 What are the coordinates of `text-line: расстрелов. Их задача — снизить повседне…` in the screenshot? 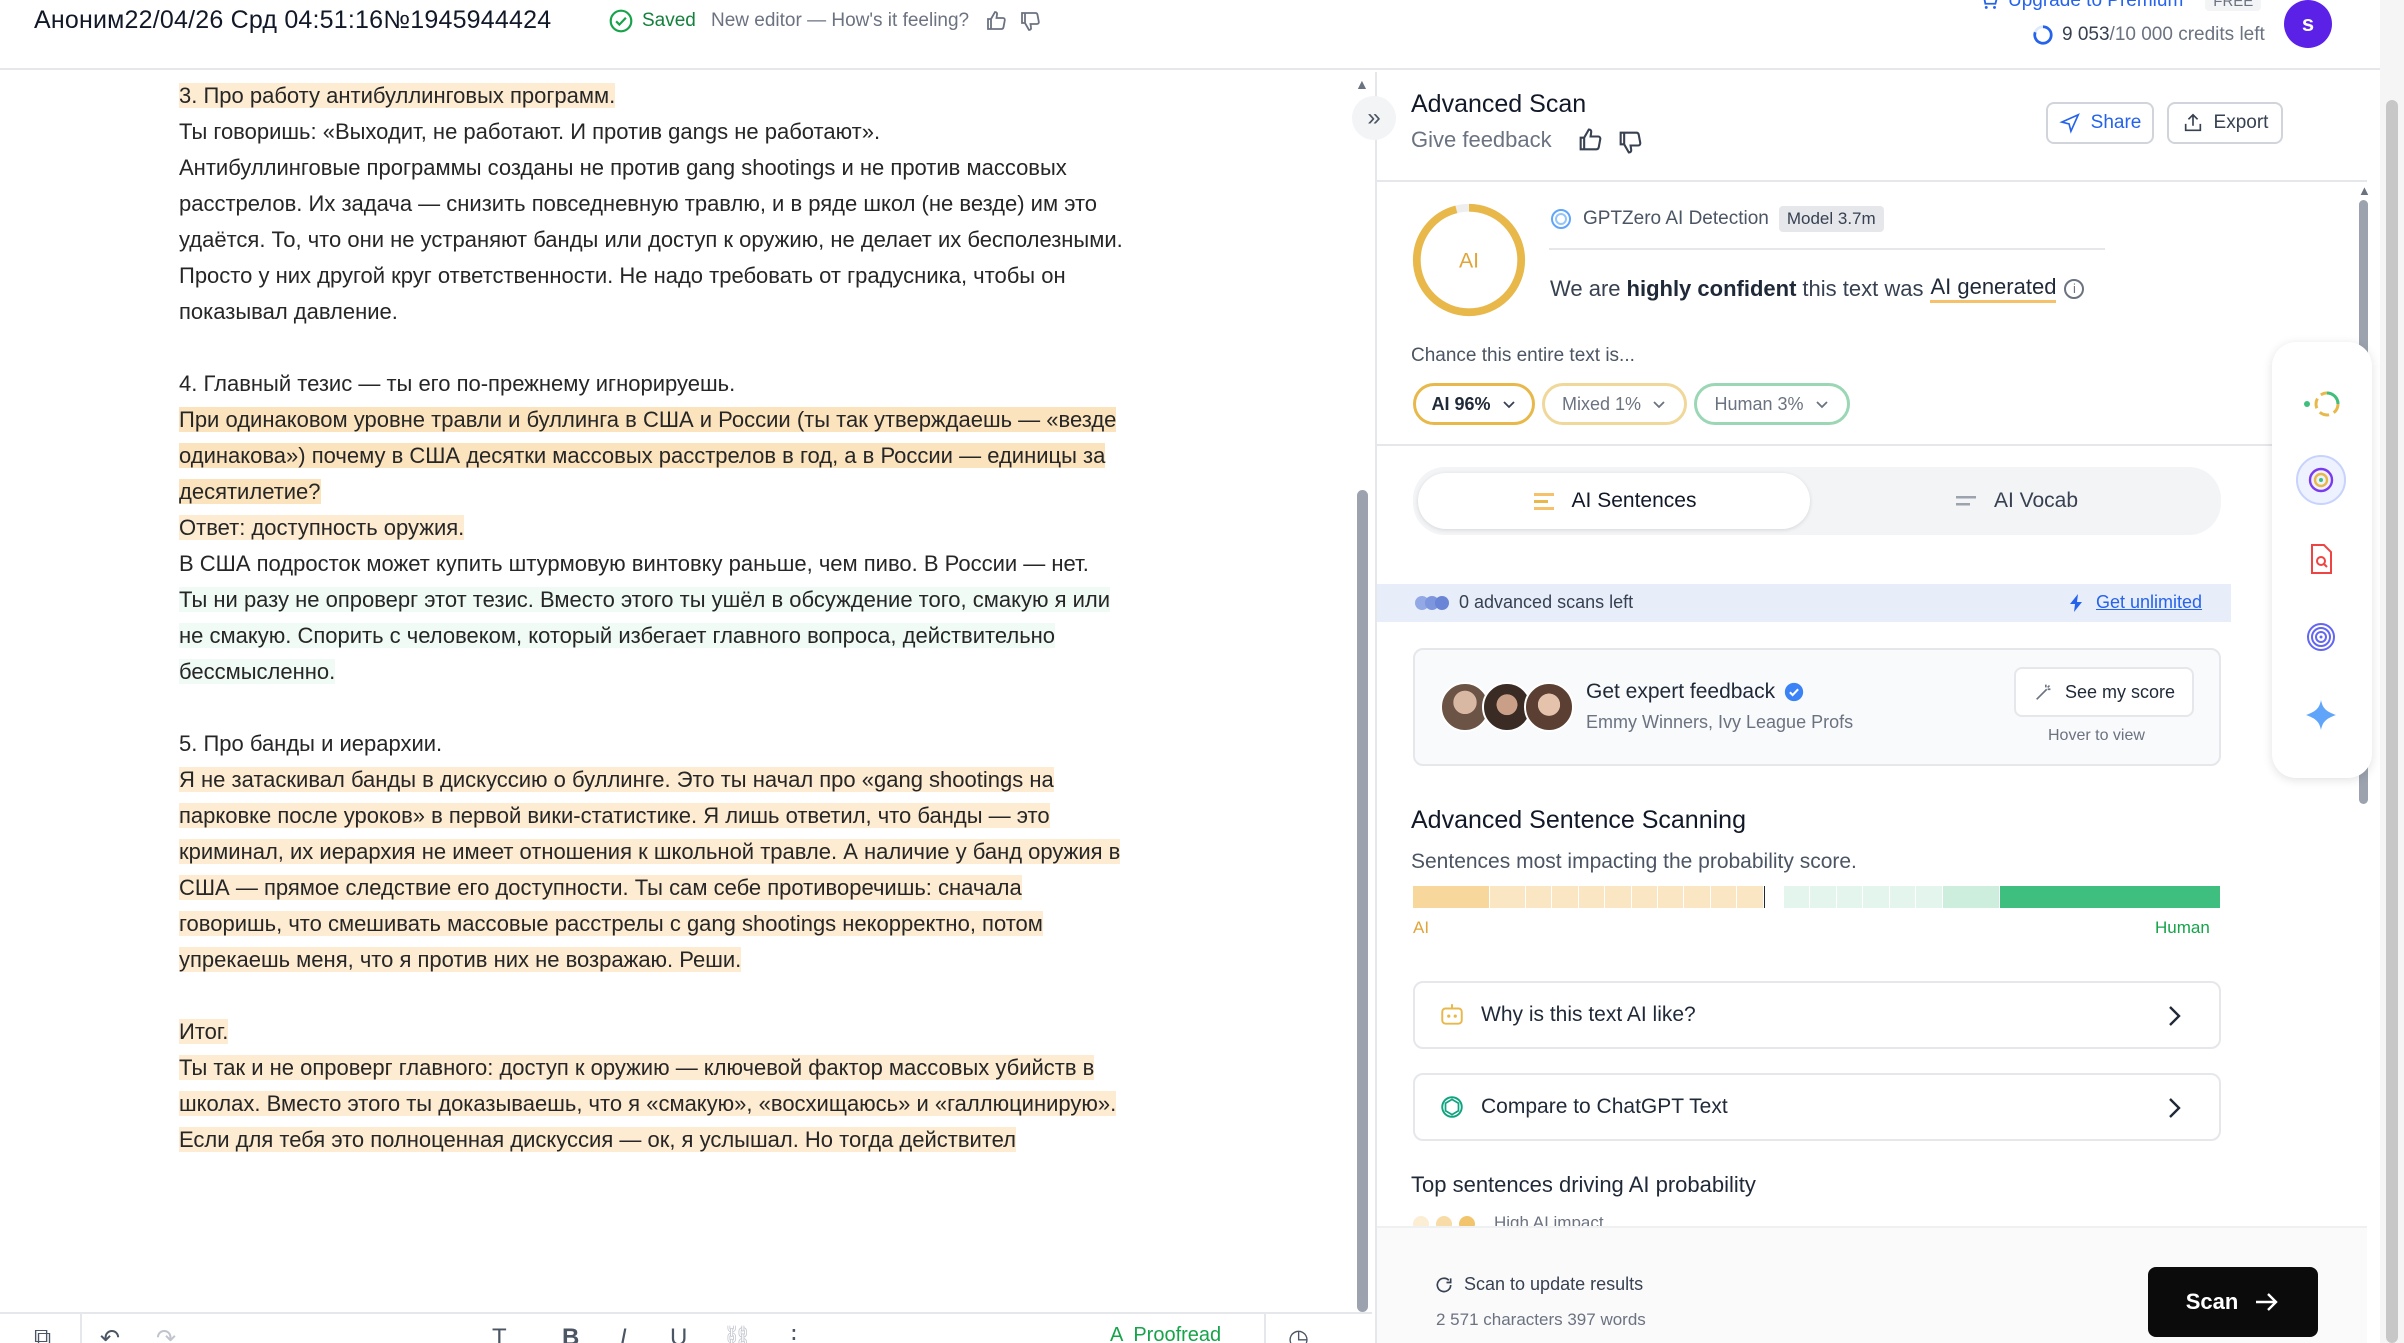 It's located at (694, 204).